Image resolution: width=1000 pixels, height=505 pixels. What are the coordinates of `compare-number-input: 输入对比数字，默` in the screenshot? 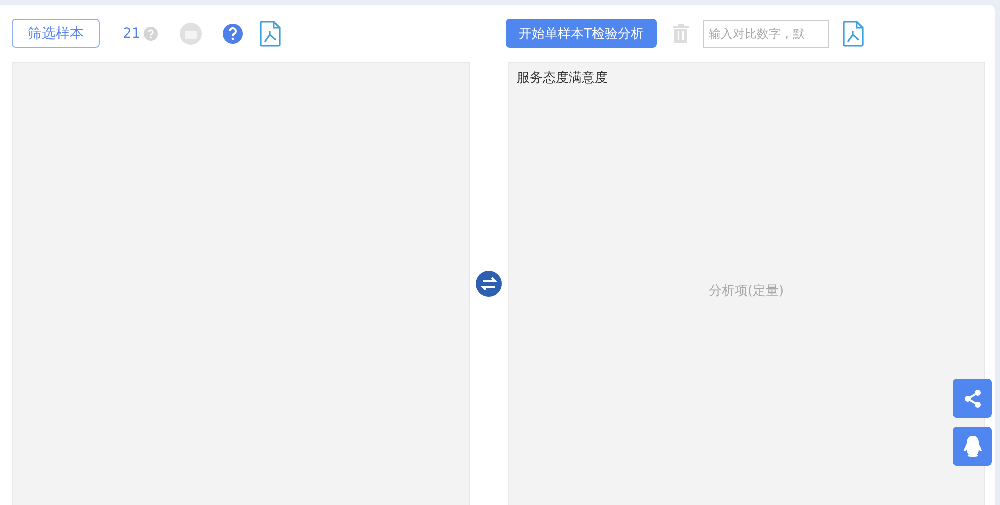 It's located at (765, 34).